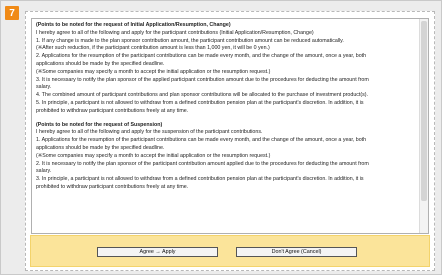 The width and height of the screenshot is (442, 275). What do you see at coordinates (424, 111) in the screenshot?
I see `scrollbar-thumb` at bounding box center [424, 111].